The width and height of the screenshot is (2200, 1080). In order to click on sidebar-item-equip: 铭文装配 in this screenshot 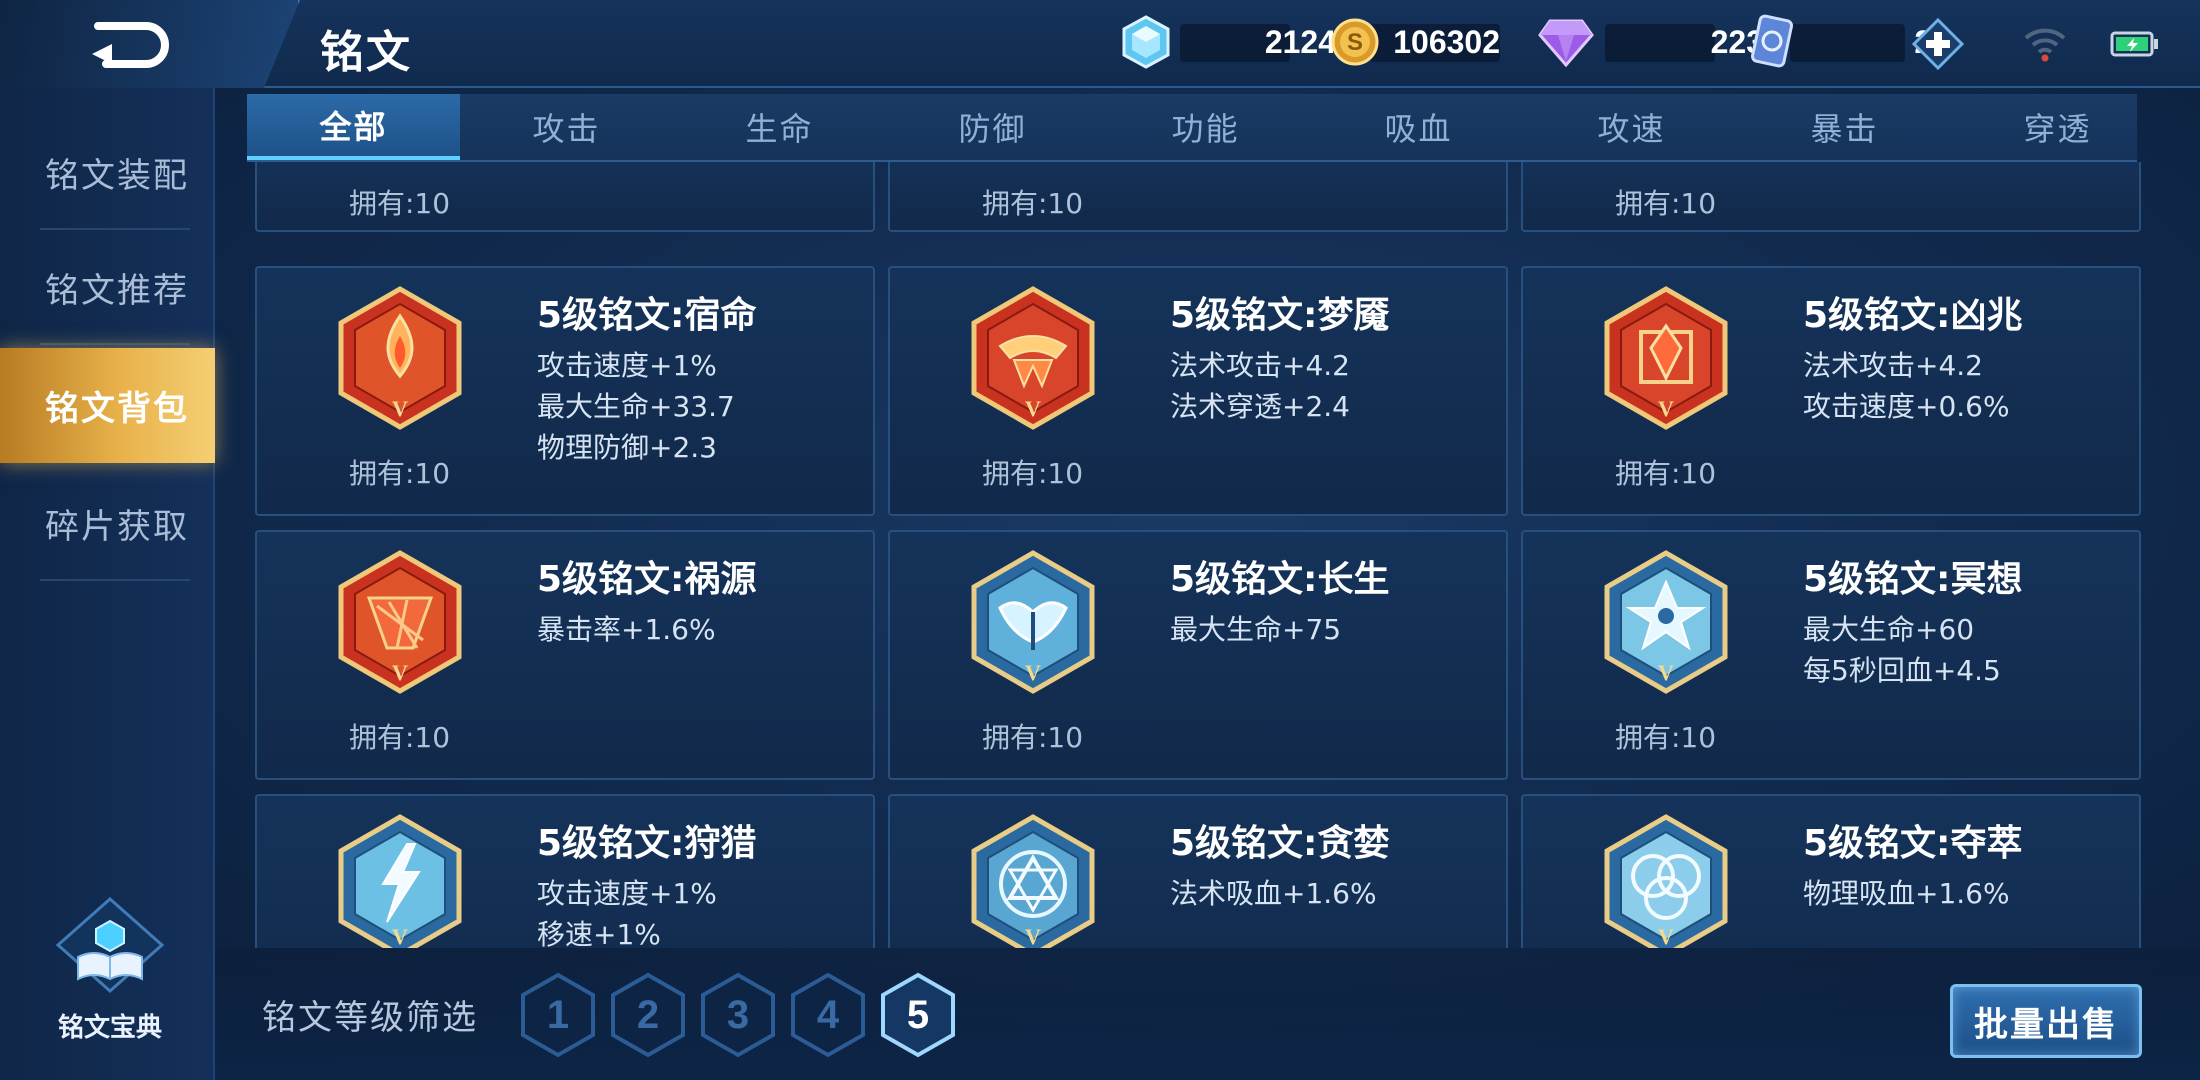, I will do `click(107, 172)`.